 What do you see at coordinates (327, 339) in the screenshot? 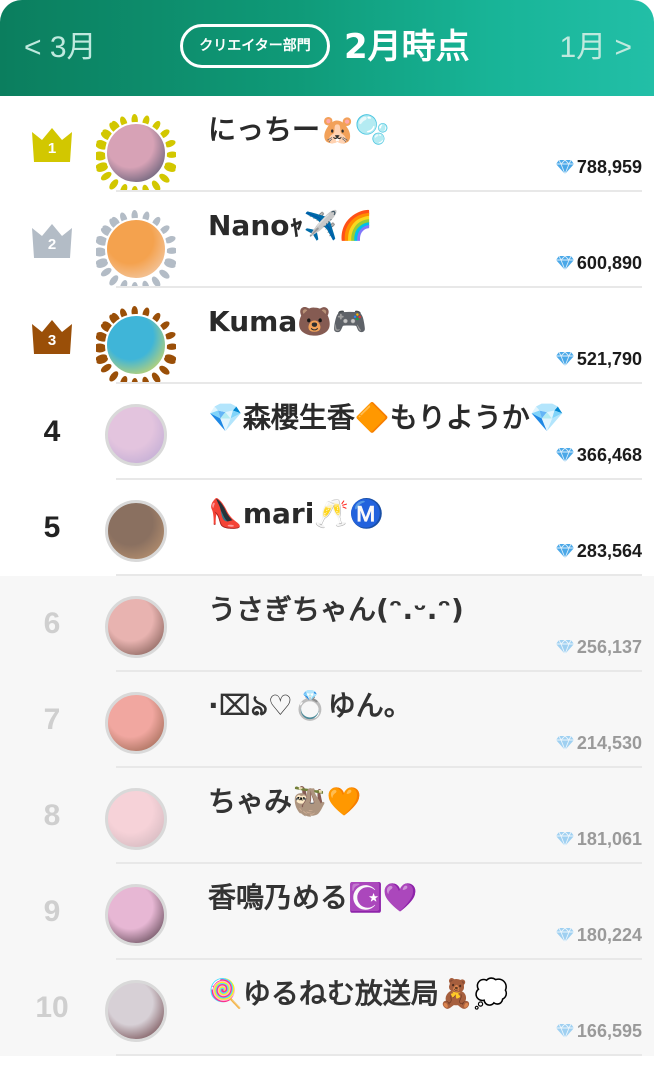
I see `ranking-row: 3 Kuma🐻🎮 521,790` at bounding box center [327, 339].